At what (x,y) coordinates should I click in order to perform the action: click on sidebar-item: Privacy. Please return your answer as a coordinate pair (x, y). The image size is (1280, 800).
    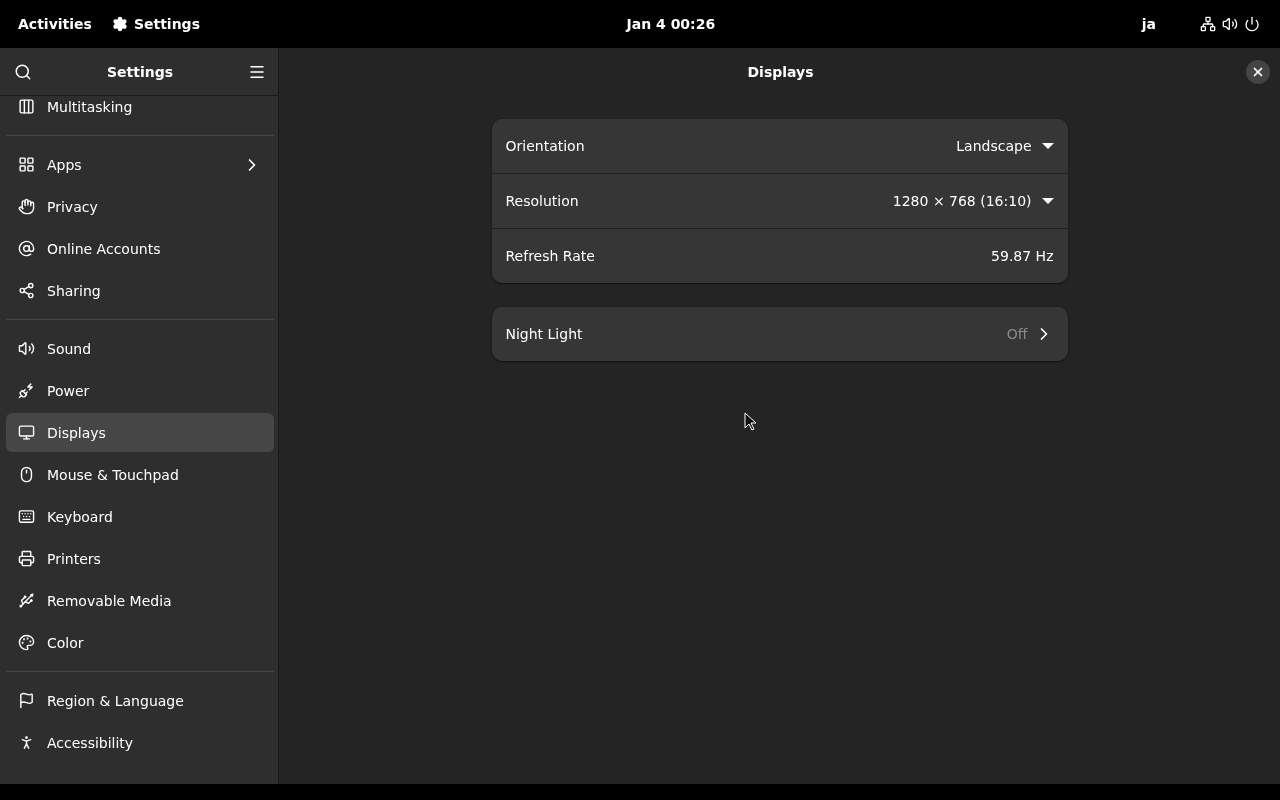
    Looking at the image, I should click on (140, 206).